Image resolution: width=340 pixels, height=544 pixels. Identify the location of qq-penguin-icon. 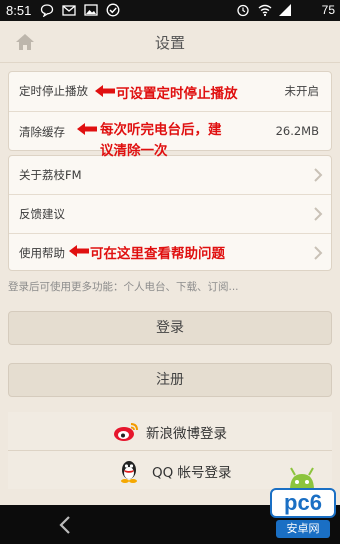
(129, 472).